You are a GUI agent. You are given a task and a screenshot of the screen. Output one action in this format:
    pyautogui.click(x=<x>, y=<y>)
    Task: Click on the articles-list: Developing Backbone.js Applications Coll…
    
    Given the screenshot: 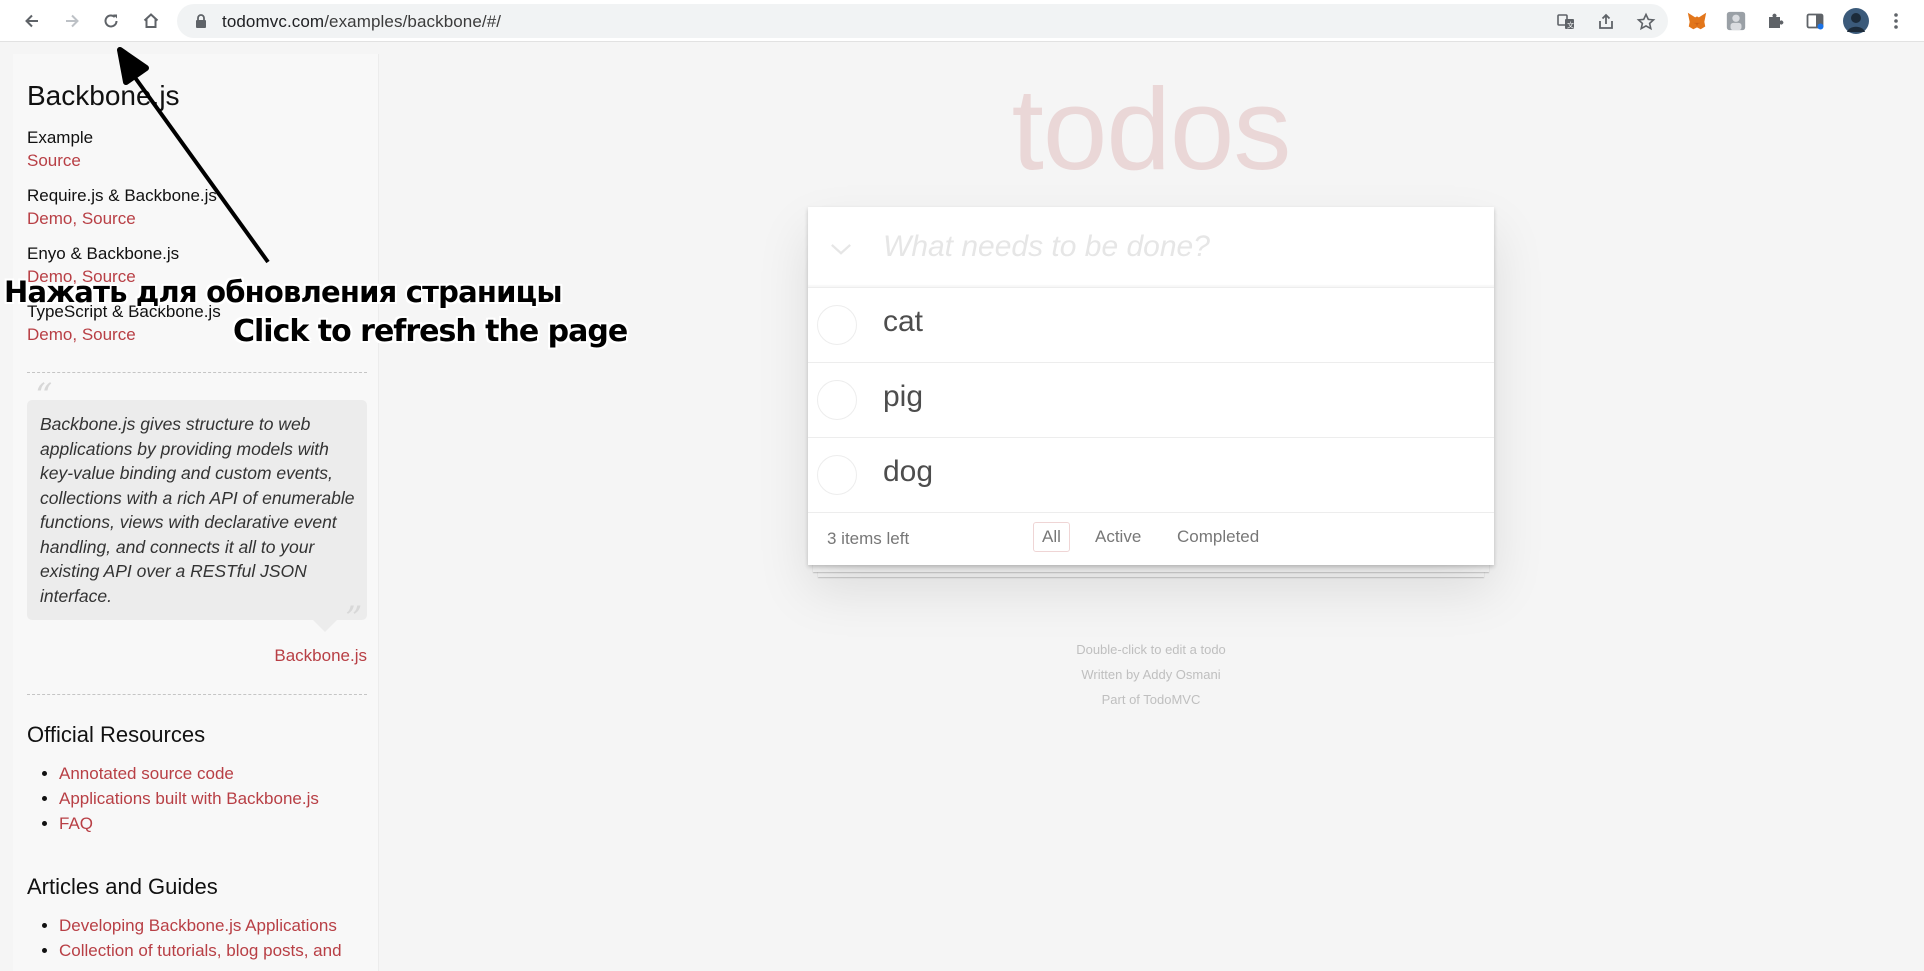 What is the action you would take?
    pyautogui.click(x=200, y=938)
    